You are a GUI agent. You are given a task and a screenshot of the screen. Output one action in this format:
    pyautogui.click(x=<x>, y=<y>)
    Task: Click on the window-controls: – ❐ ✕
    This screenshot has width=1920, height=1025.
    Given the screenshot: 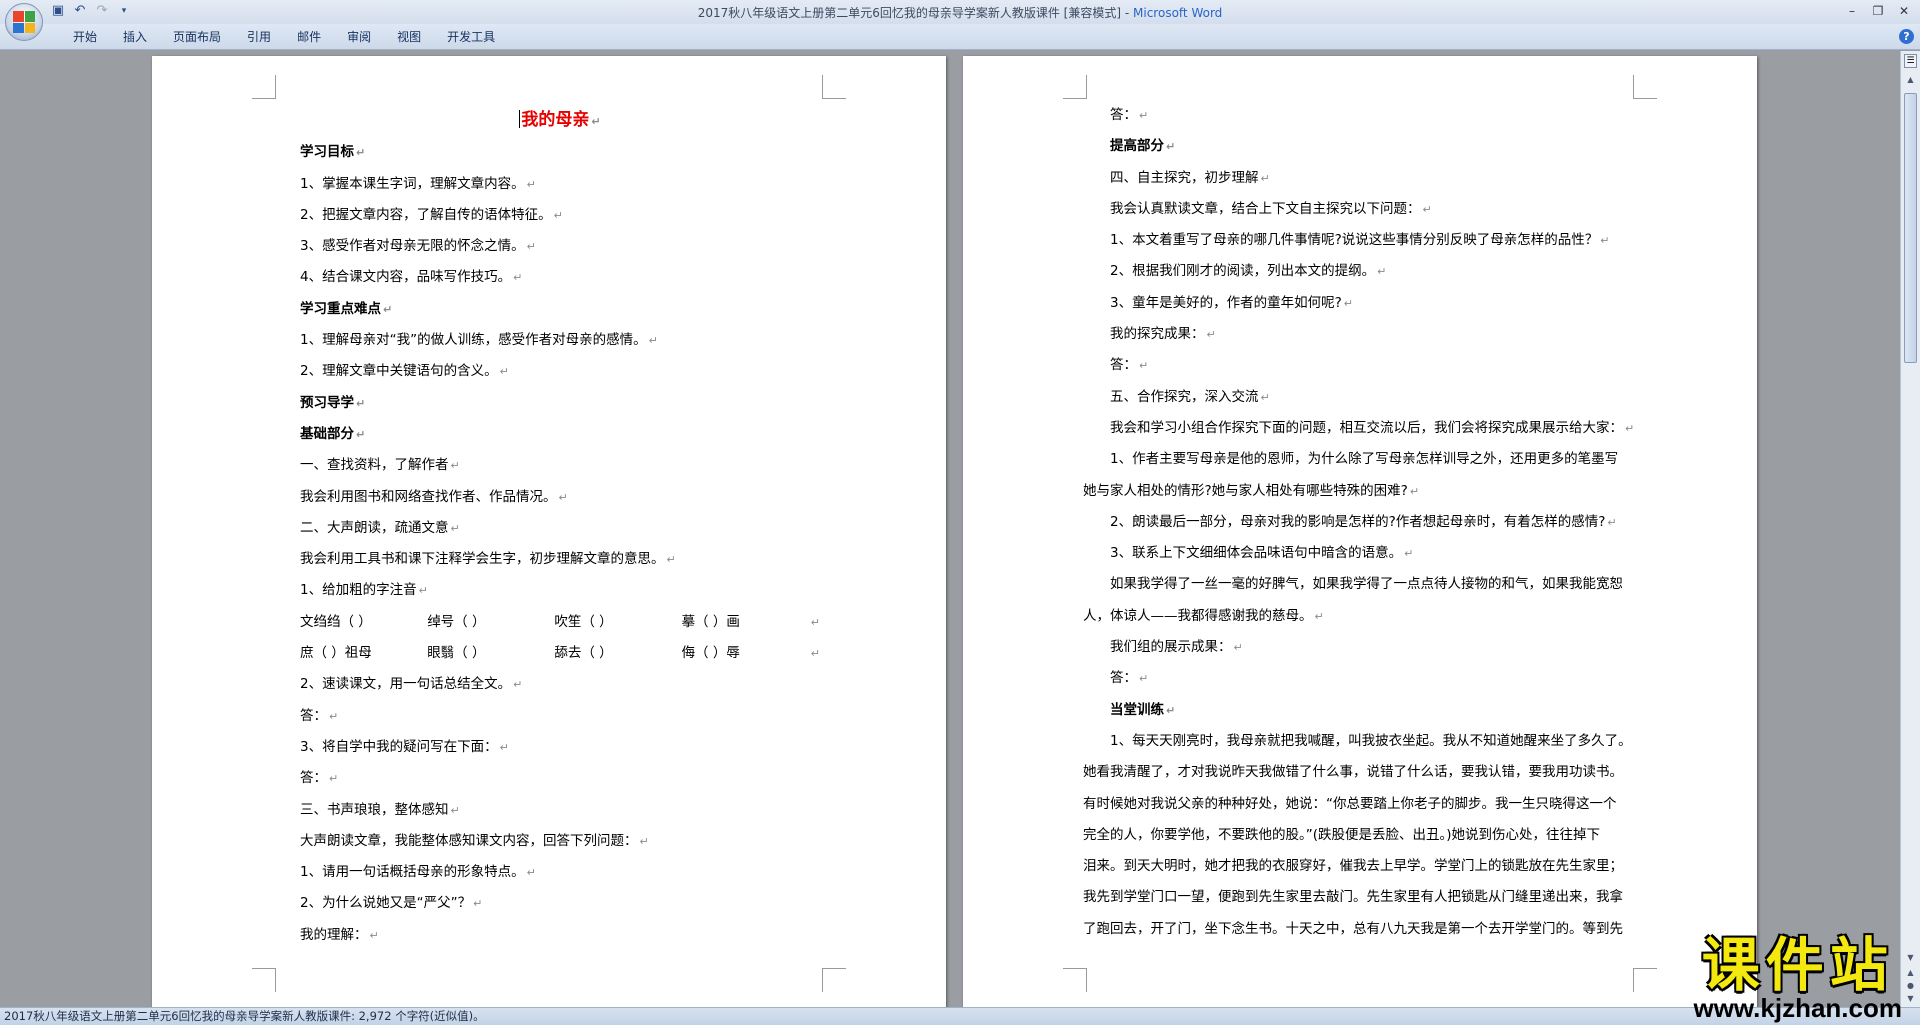 What is the action you would take?
    pyautogui.click(x=1878, y=11)
    